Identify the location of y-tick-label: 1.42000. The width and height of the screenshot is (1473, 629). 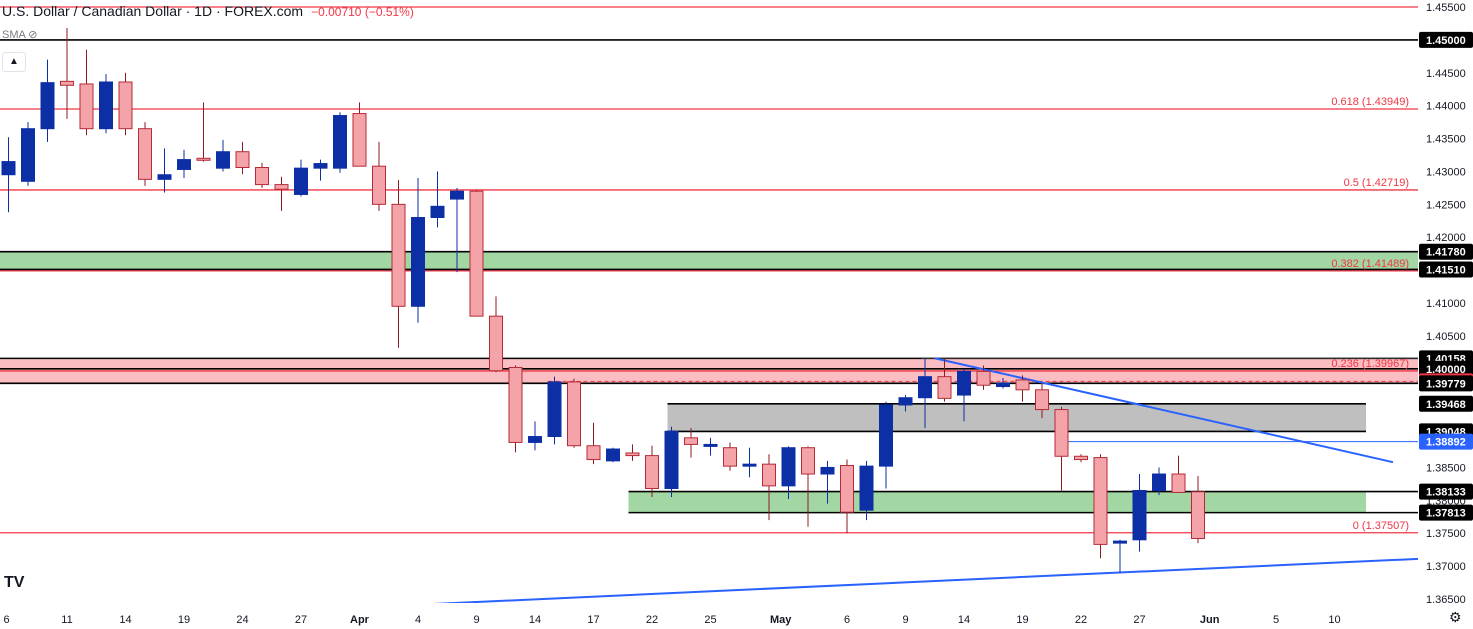
(1446, 238).